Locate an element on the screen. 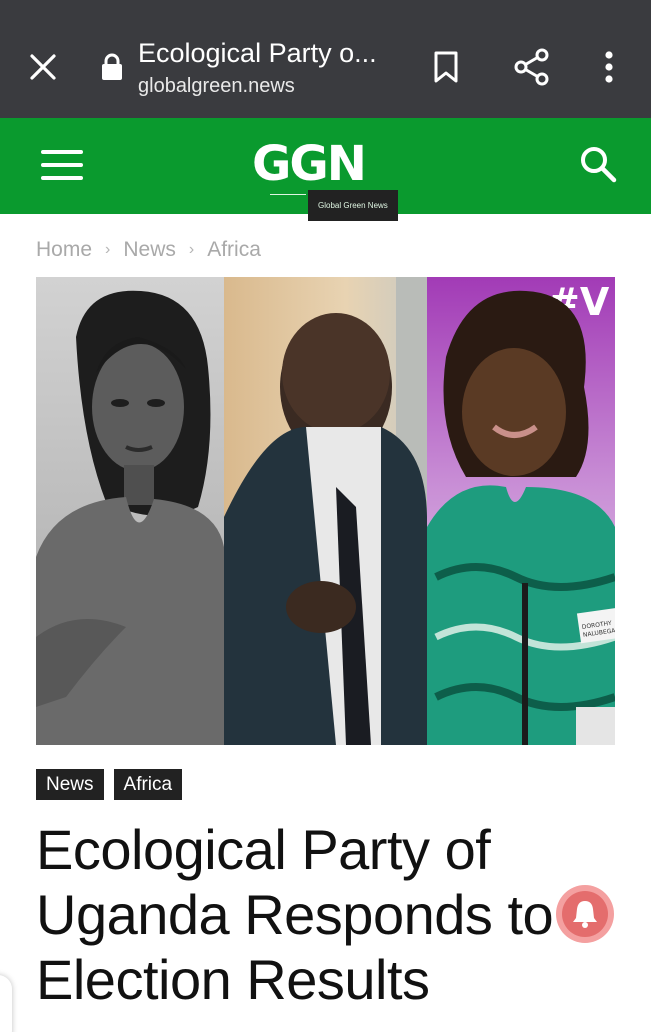 The width and height of the screenshot is (651, 1032). portrait-left is located at coordinates (130, 511).